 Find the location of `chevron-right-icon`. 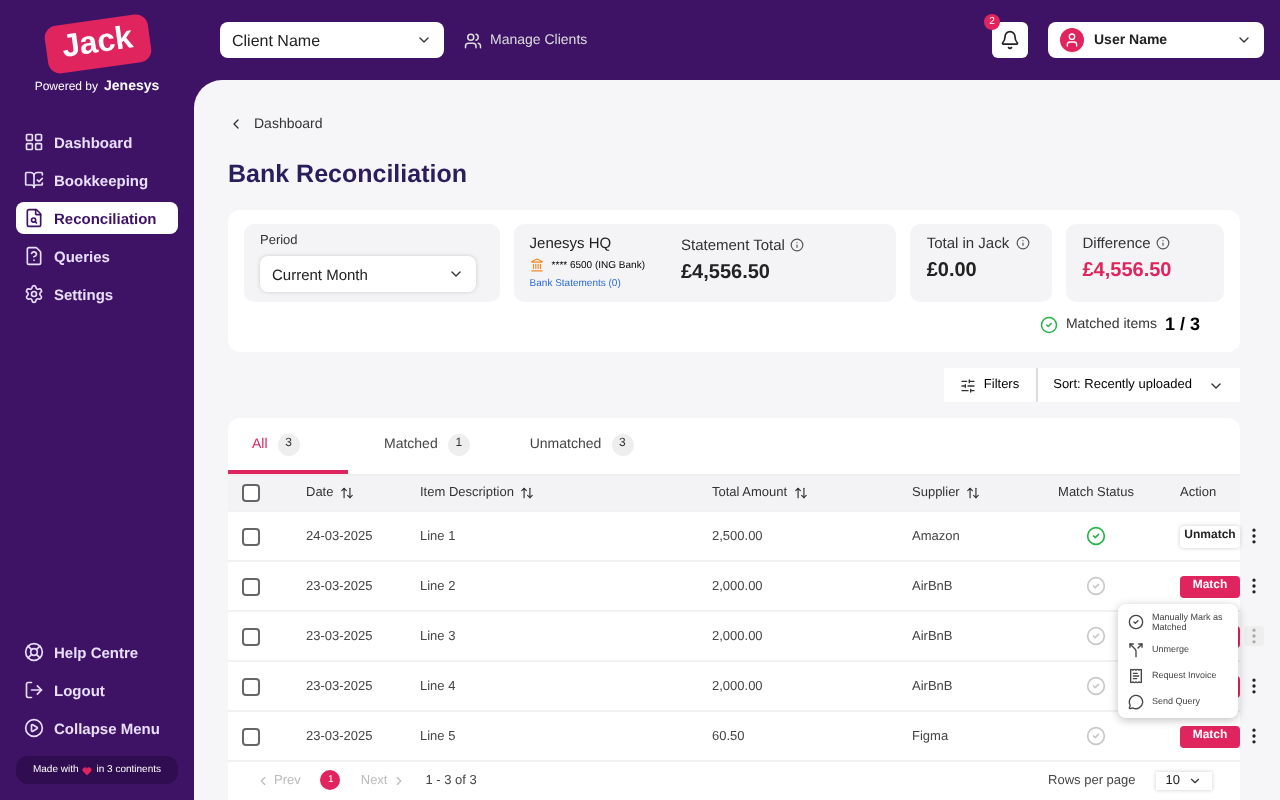

chevron-right-icon is located at coordinates (398, 780).